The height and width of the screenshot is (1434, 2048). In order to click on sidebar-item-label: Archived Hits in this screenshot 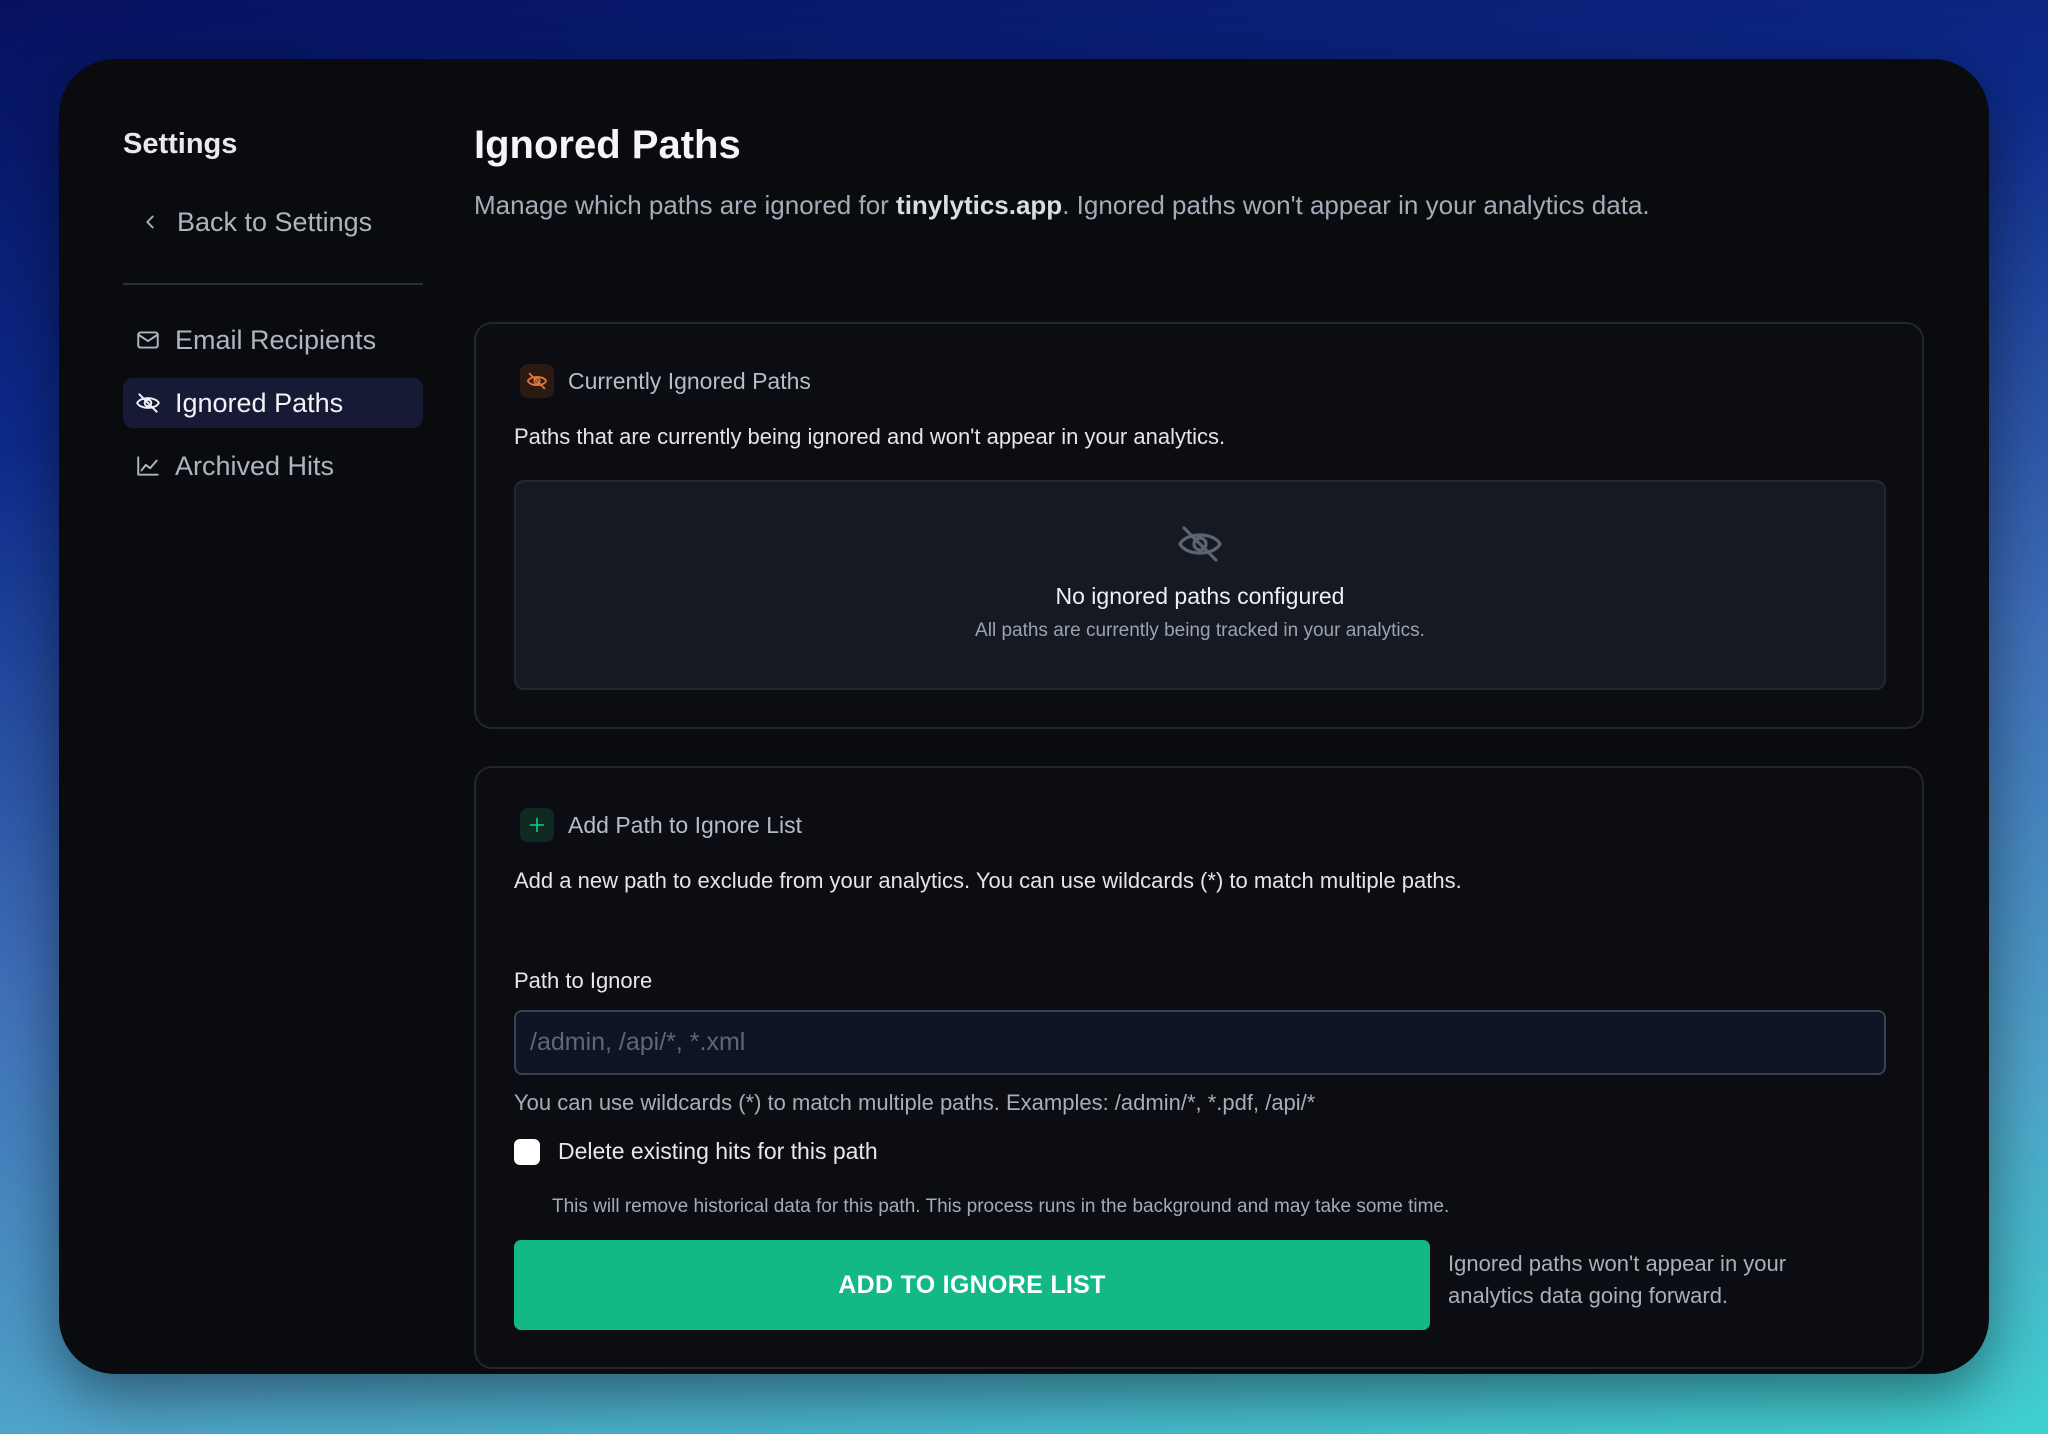, I will do `click(255, 465)`.